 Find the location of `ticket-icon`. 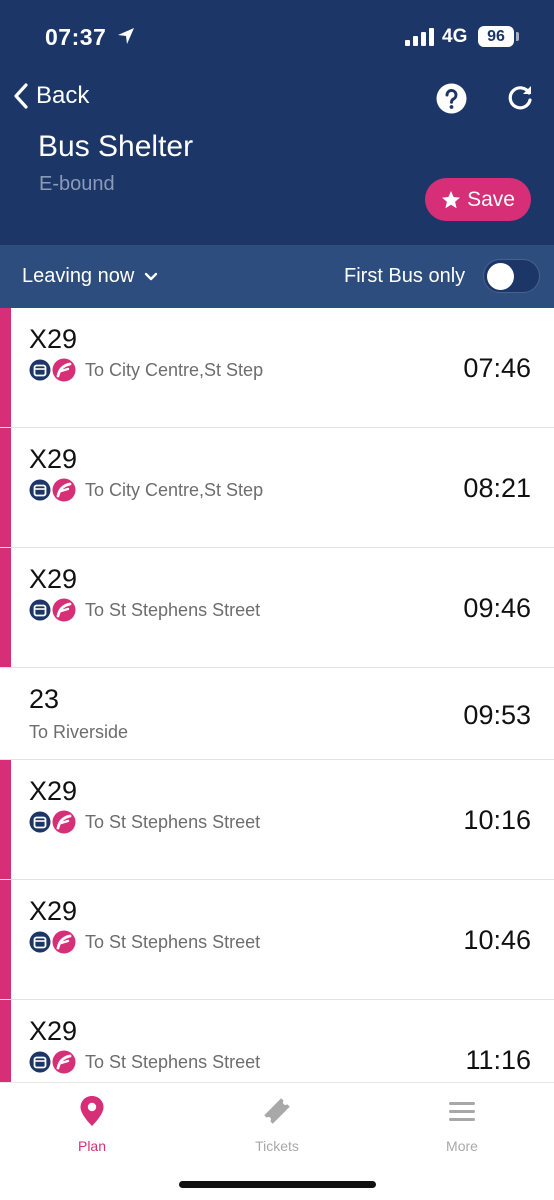

ticket-icon is located at coordinates (277, 1111).